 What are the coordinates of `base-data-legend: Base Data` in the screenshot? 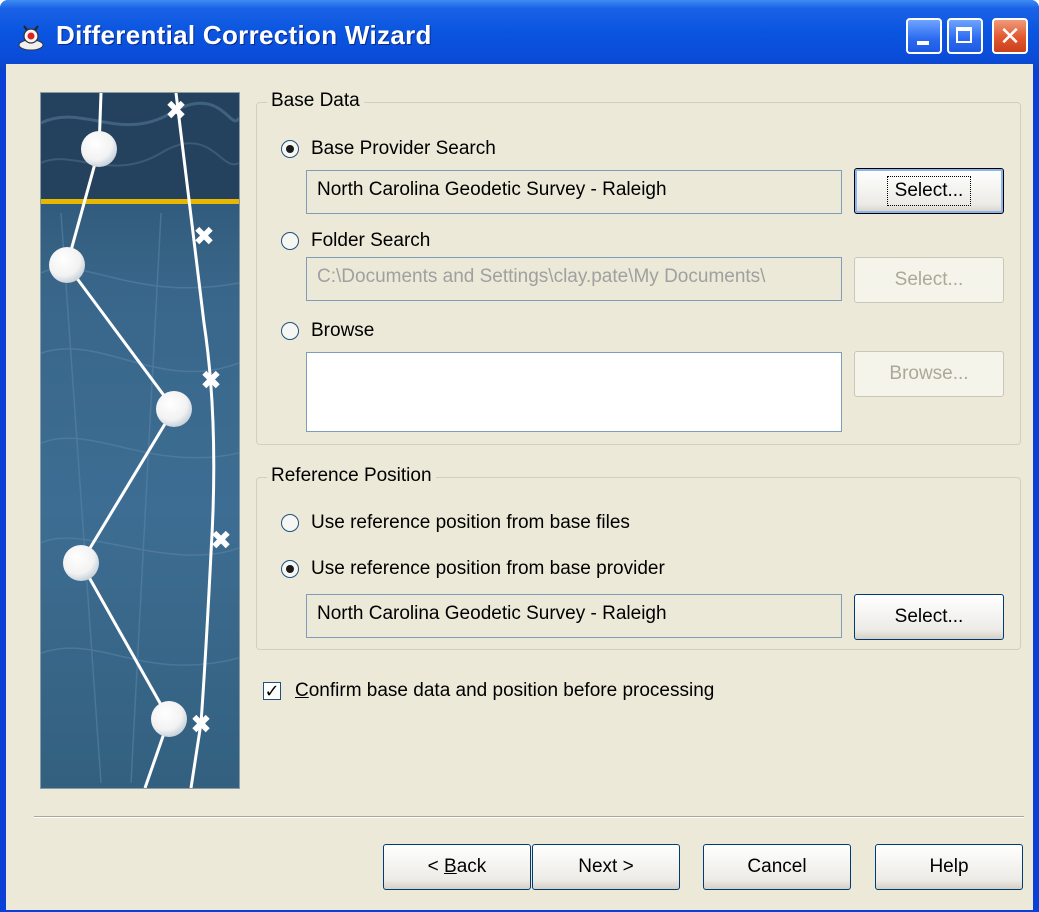 It's located at (315, 101).